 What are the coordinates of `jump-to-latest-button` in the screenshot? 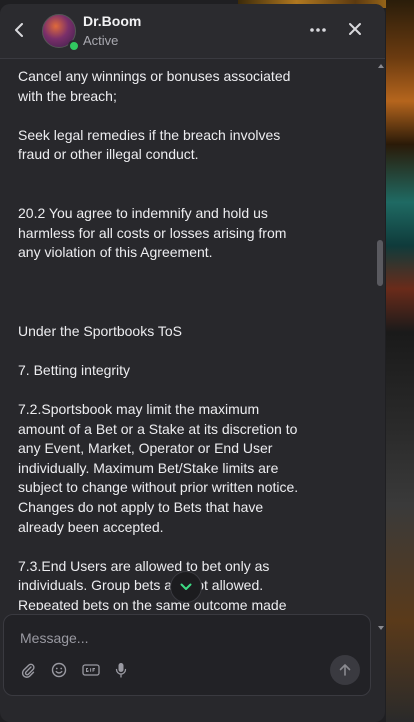 It's located at (186, 587).